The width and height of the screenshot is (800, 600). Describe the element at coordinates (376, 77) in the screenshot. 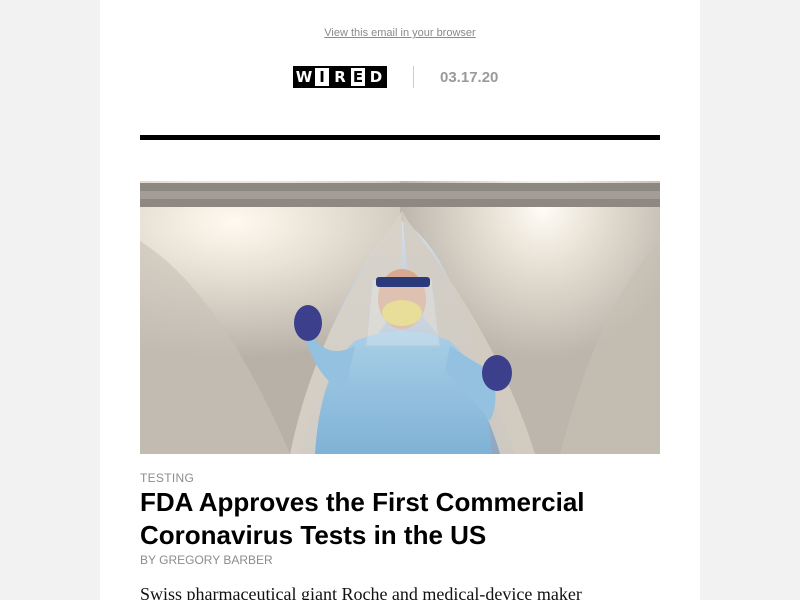

I see `logo-letter: D` at that location.